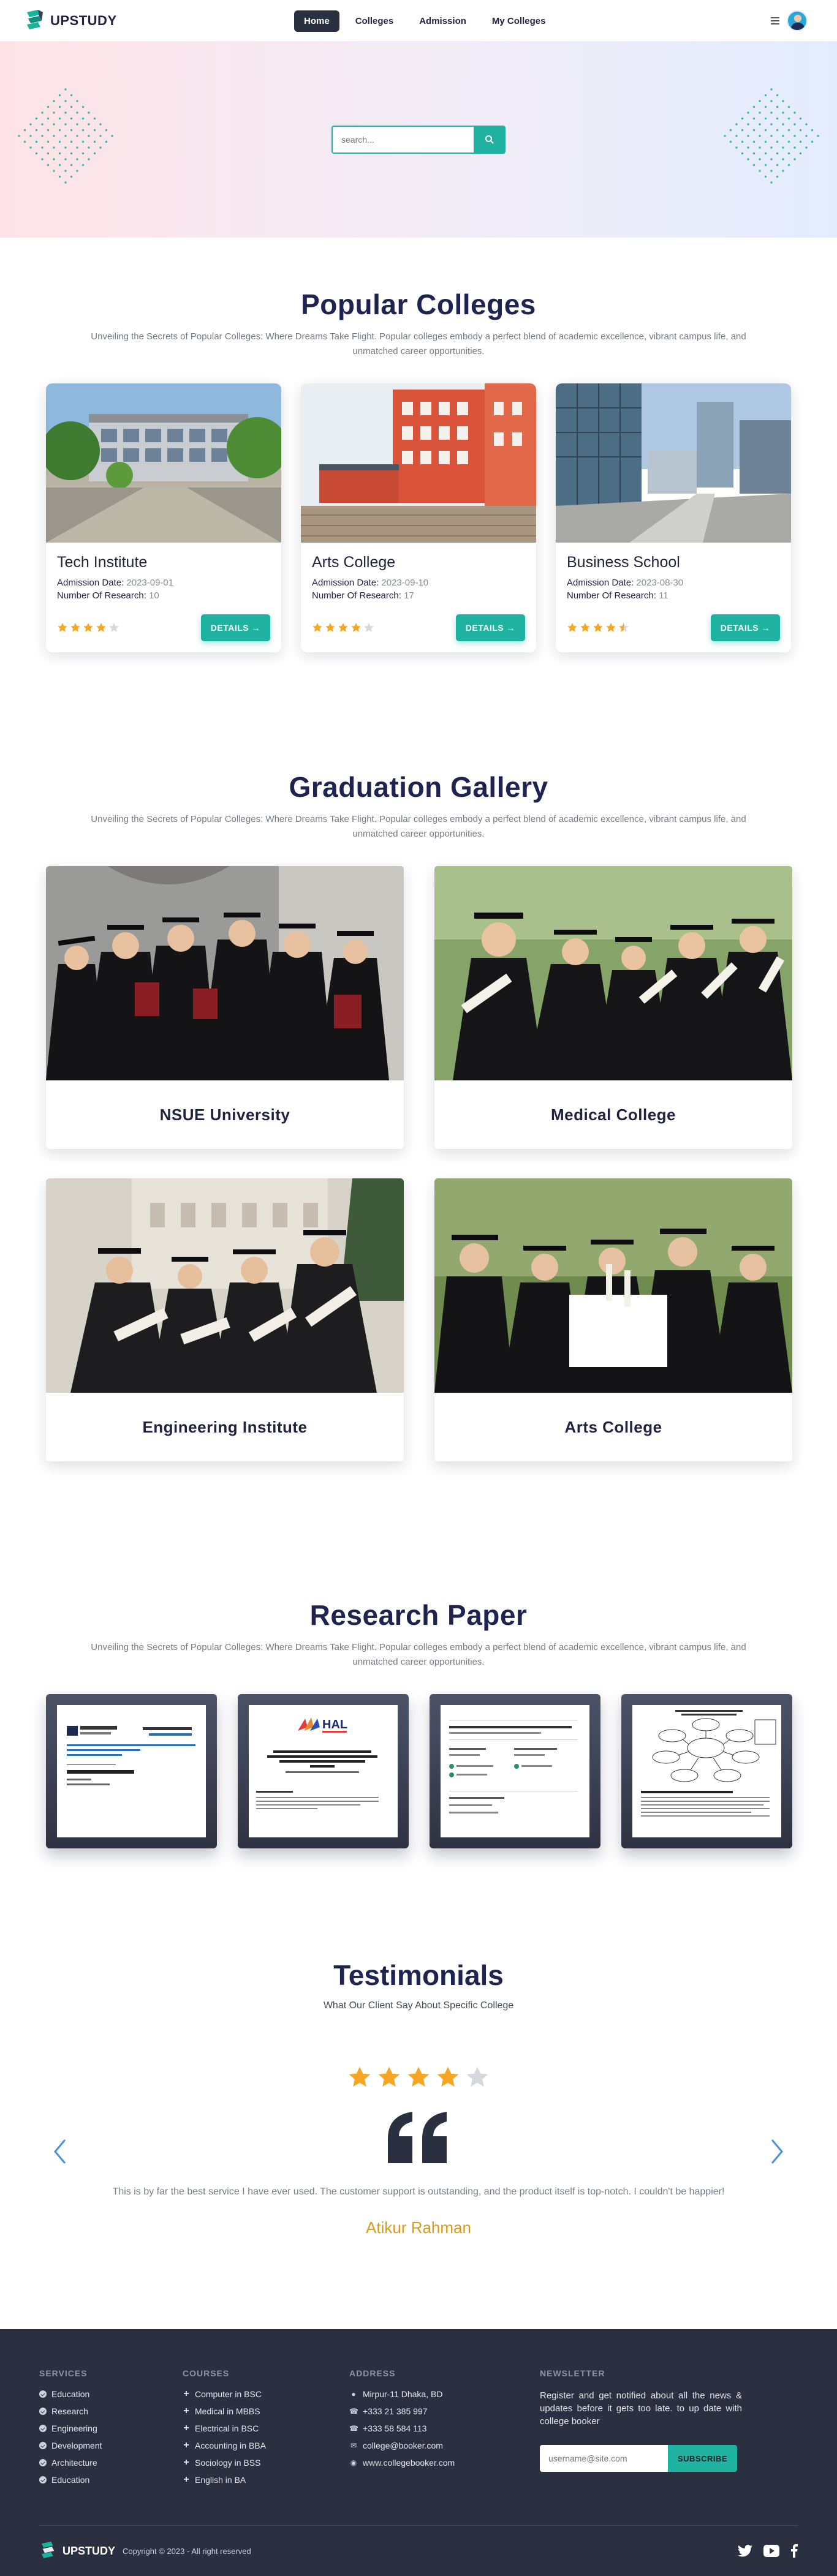  What do you see at coordinates (70, 2463) in the screenshot?
I see `footer-link: Architecture` at bounding box center [70, 2463].